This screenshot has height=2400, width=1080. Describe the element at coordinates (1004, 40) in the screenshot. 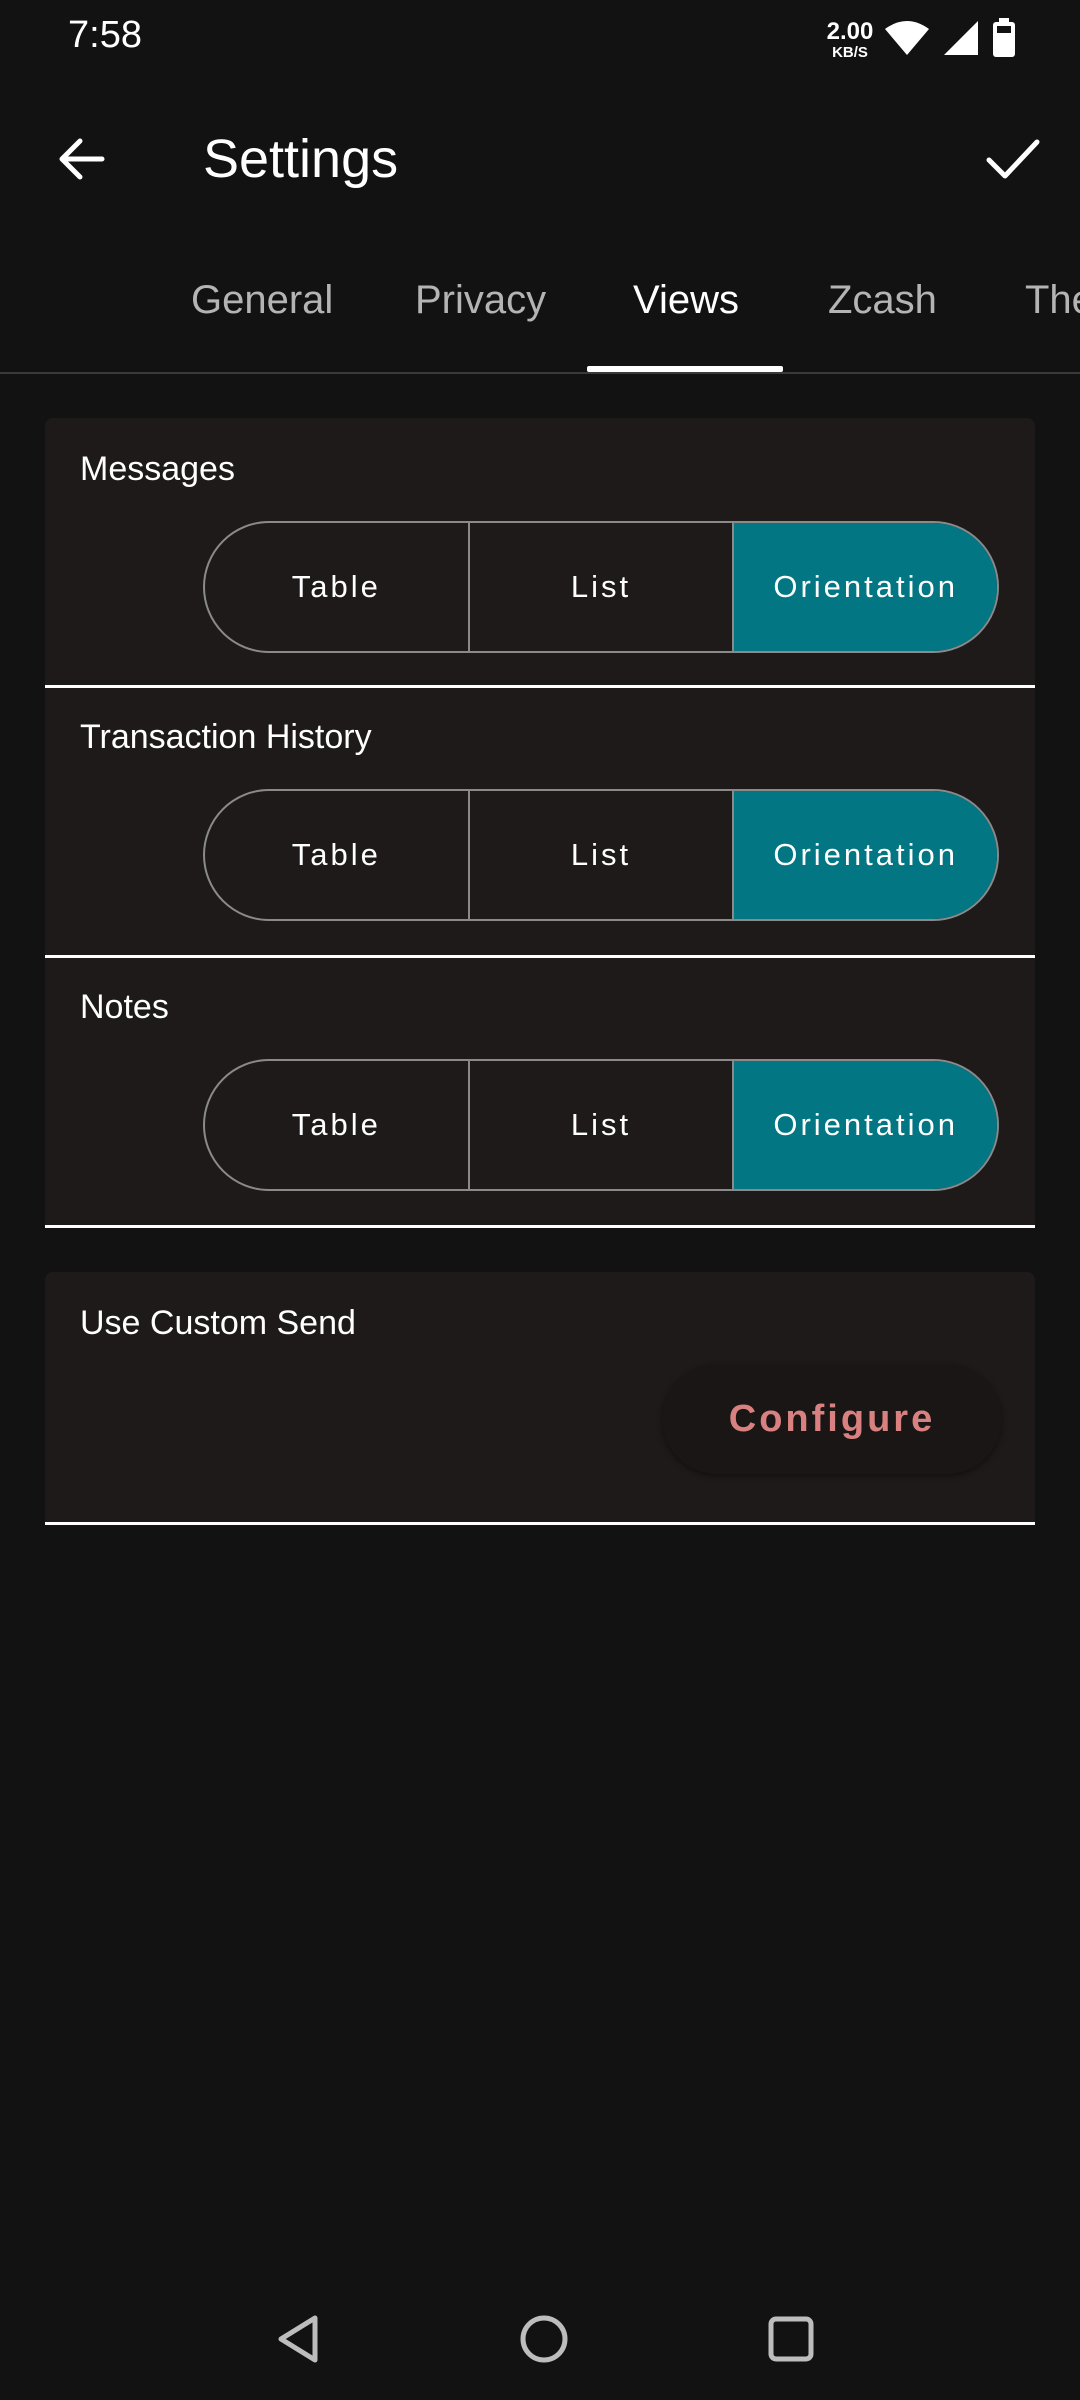

I see `battery-icon` at that location.